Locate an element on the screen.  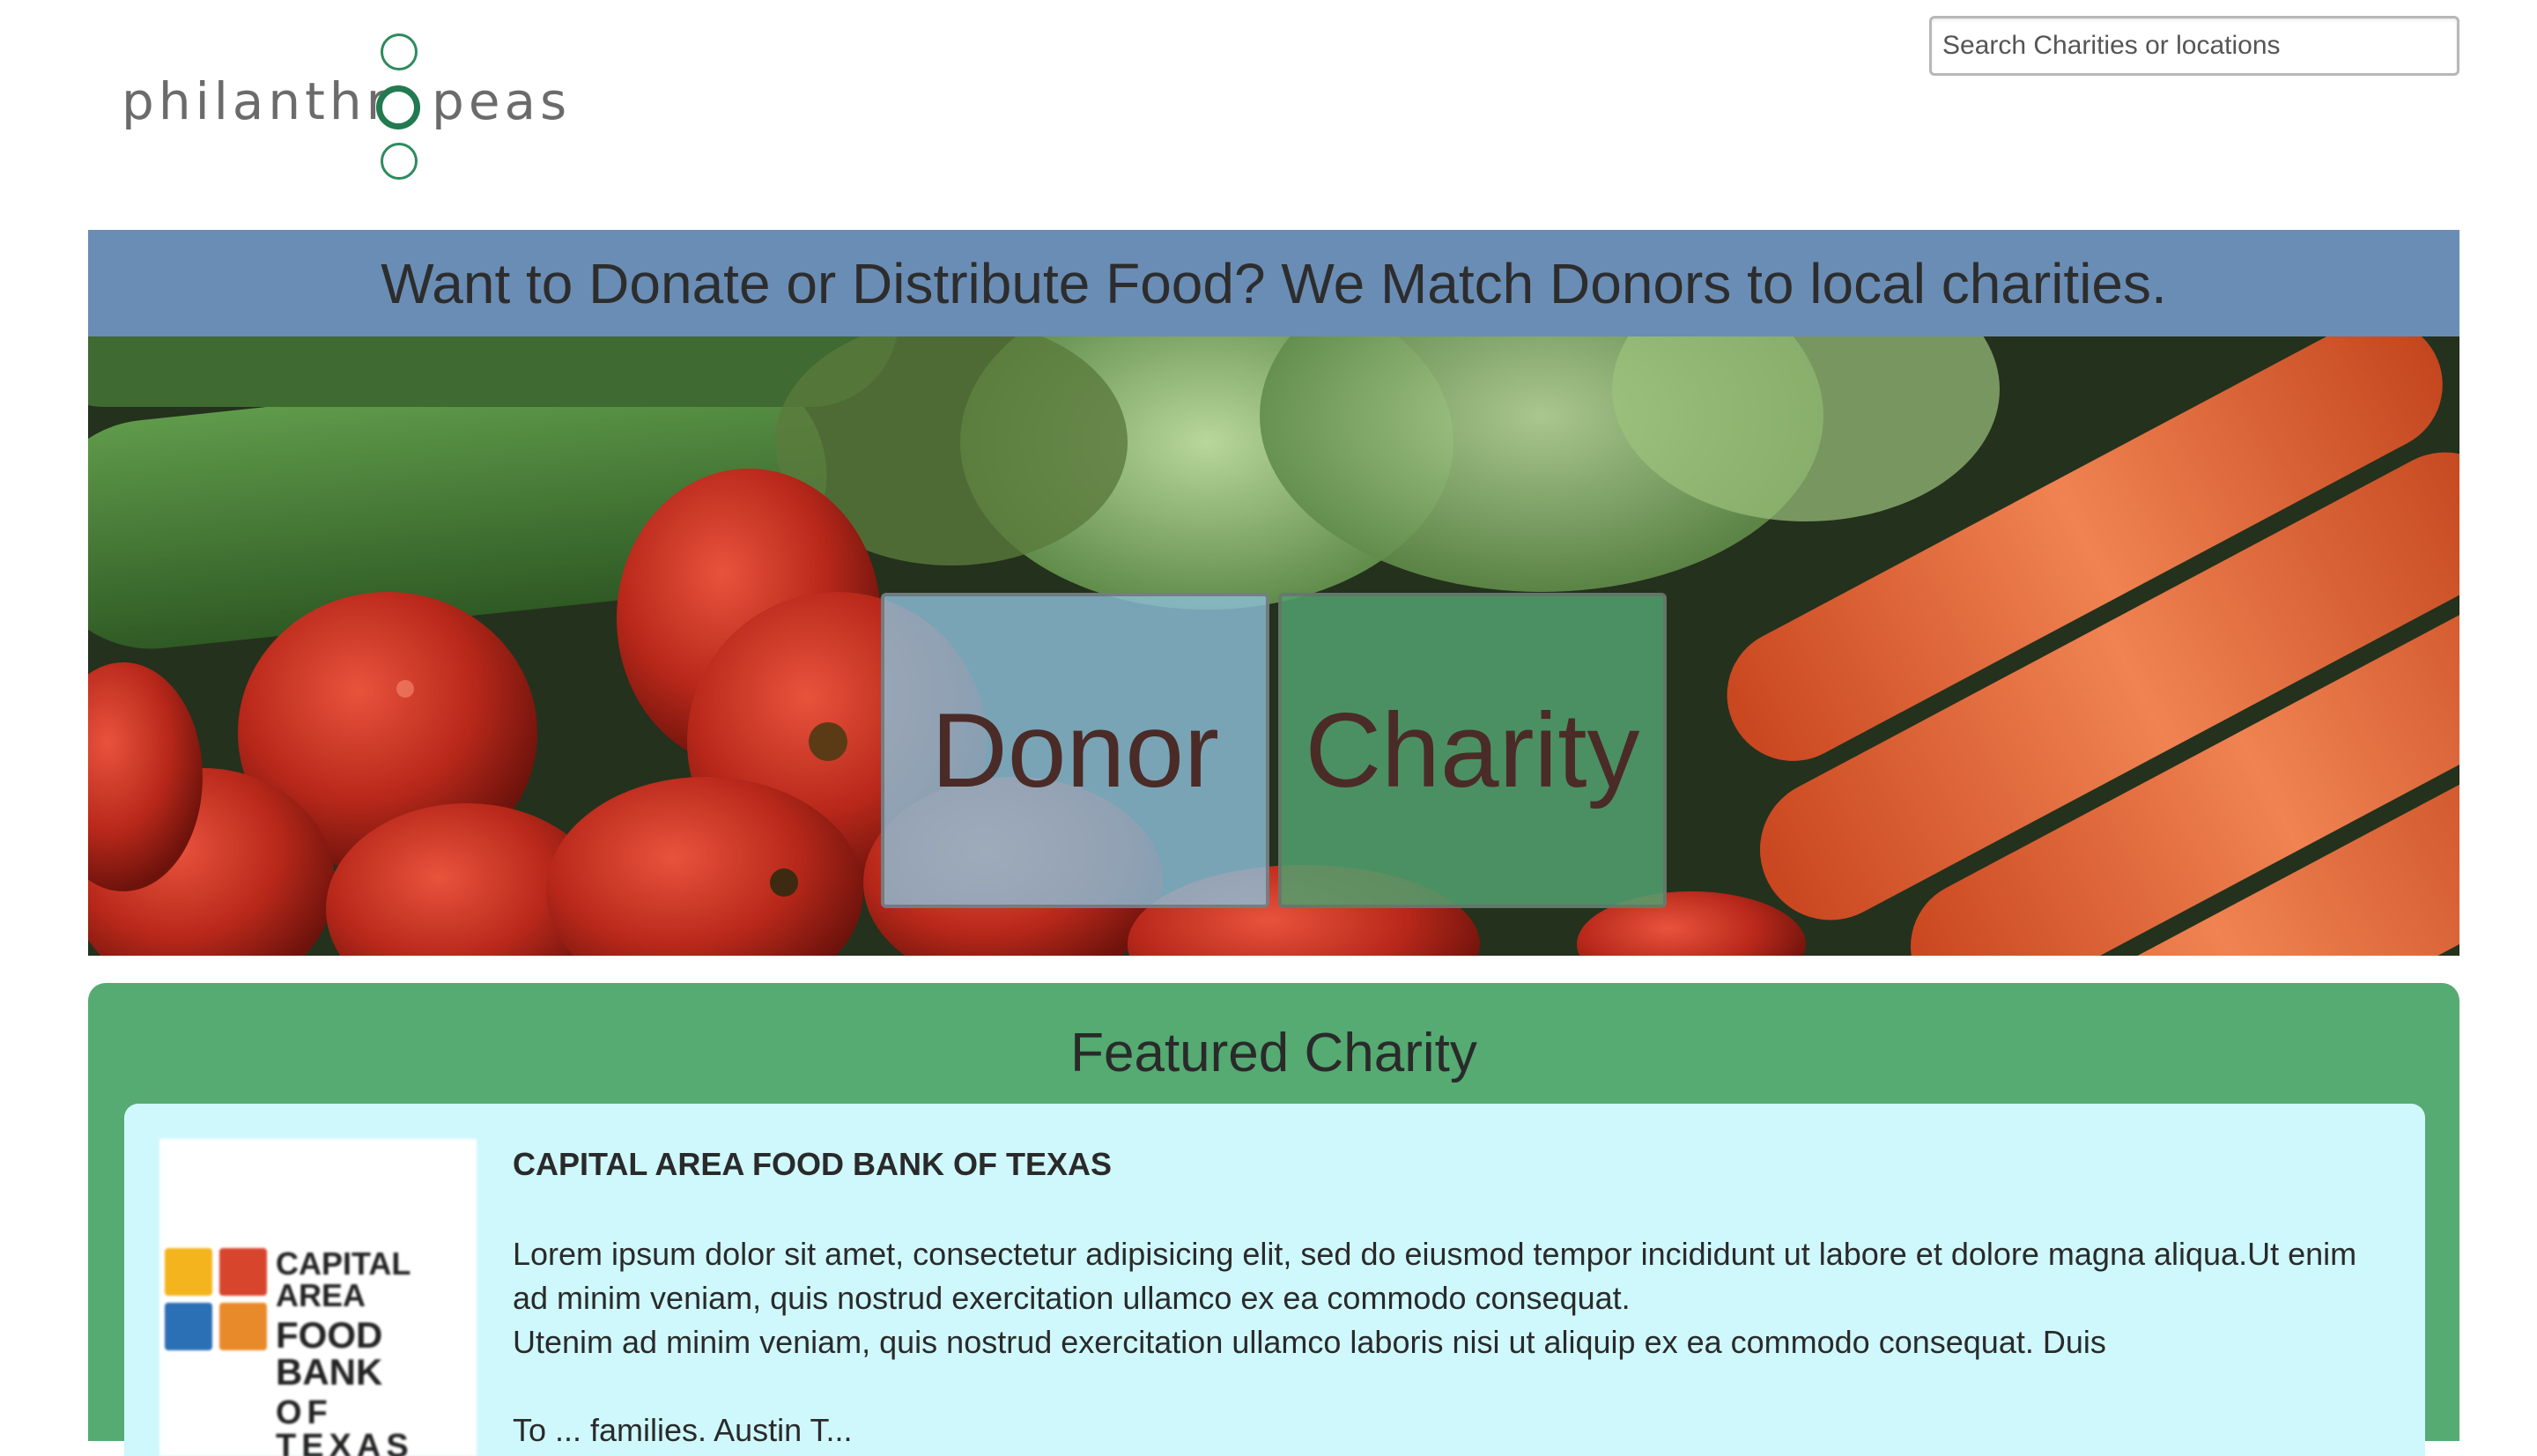
charity-name: CAPITAL AREA FOOD BANK OF TEXAS is located at coordinates (813, 1164).